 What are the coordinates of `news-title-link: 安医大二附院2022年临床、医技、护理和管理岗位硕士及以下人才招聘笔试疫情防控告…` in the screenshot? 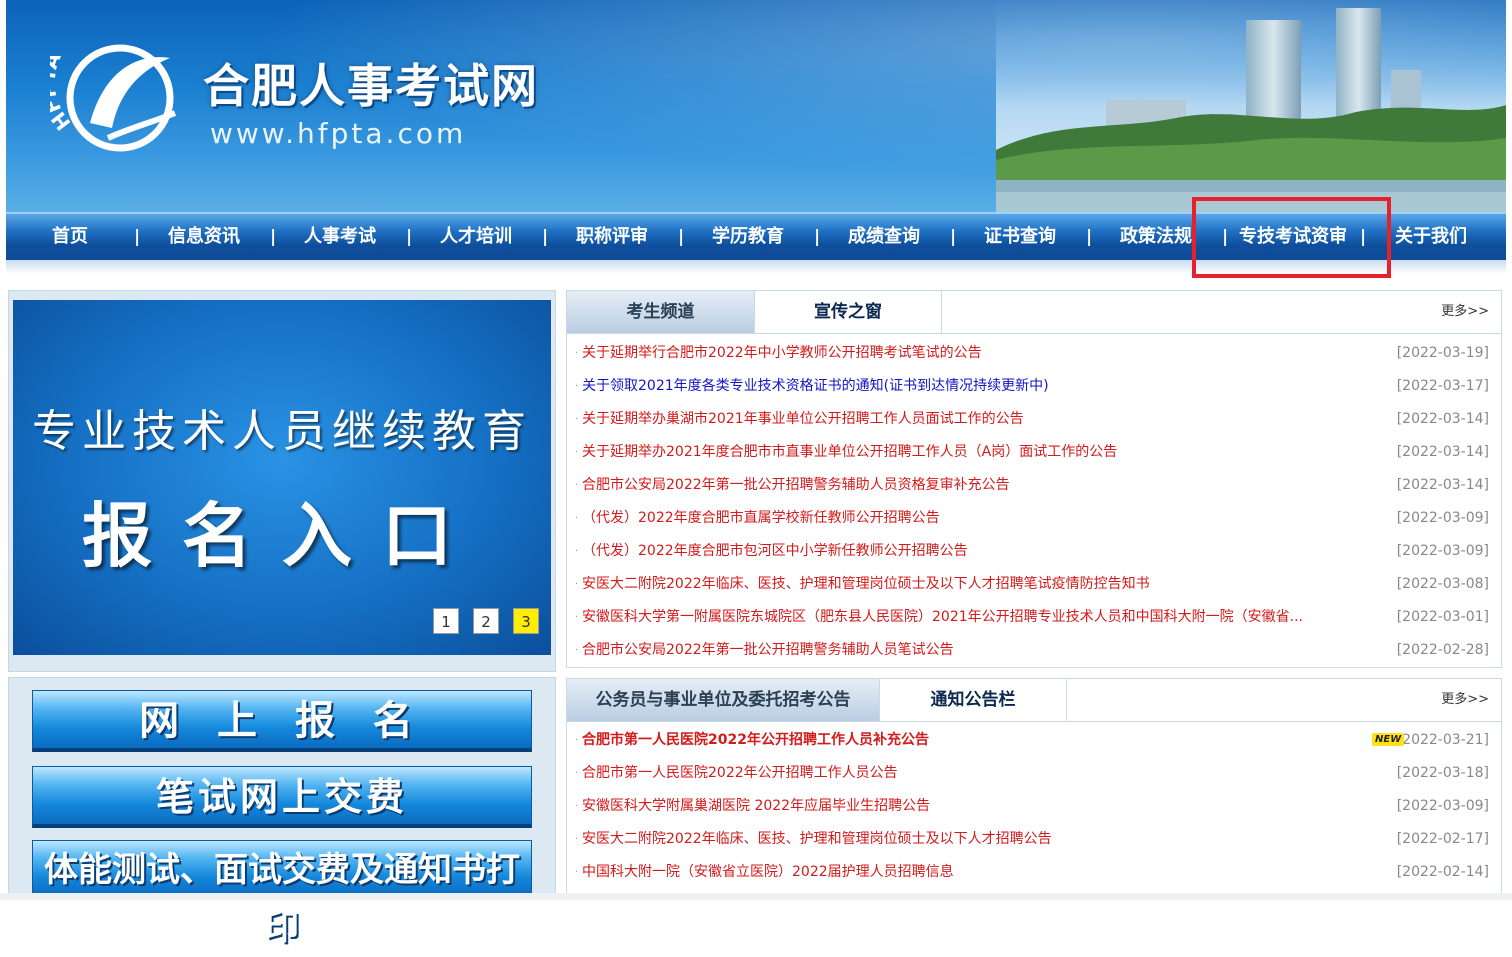 It's located at (972, 584).